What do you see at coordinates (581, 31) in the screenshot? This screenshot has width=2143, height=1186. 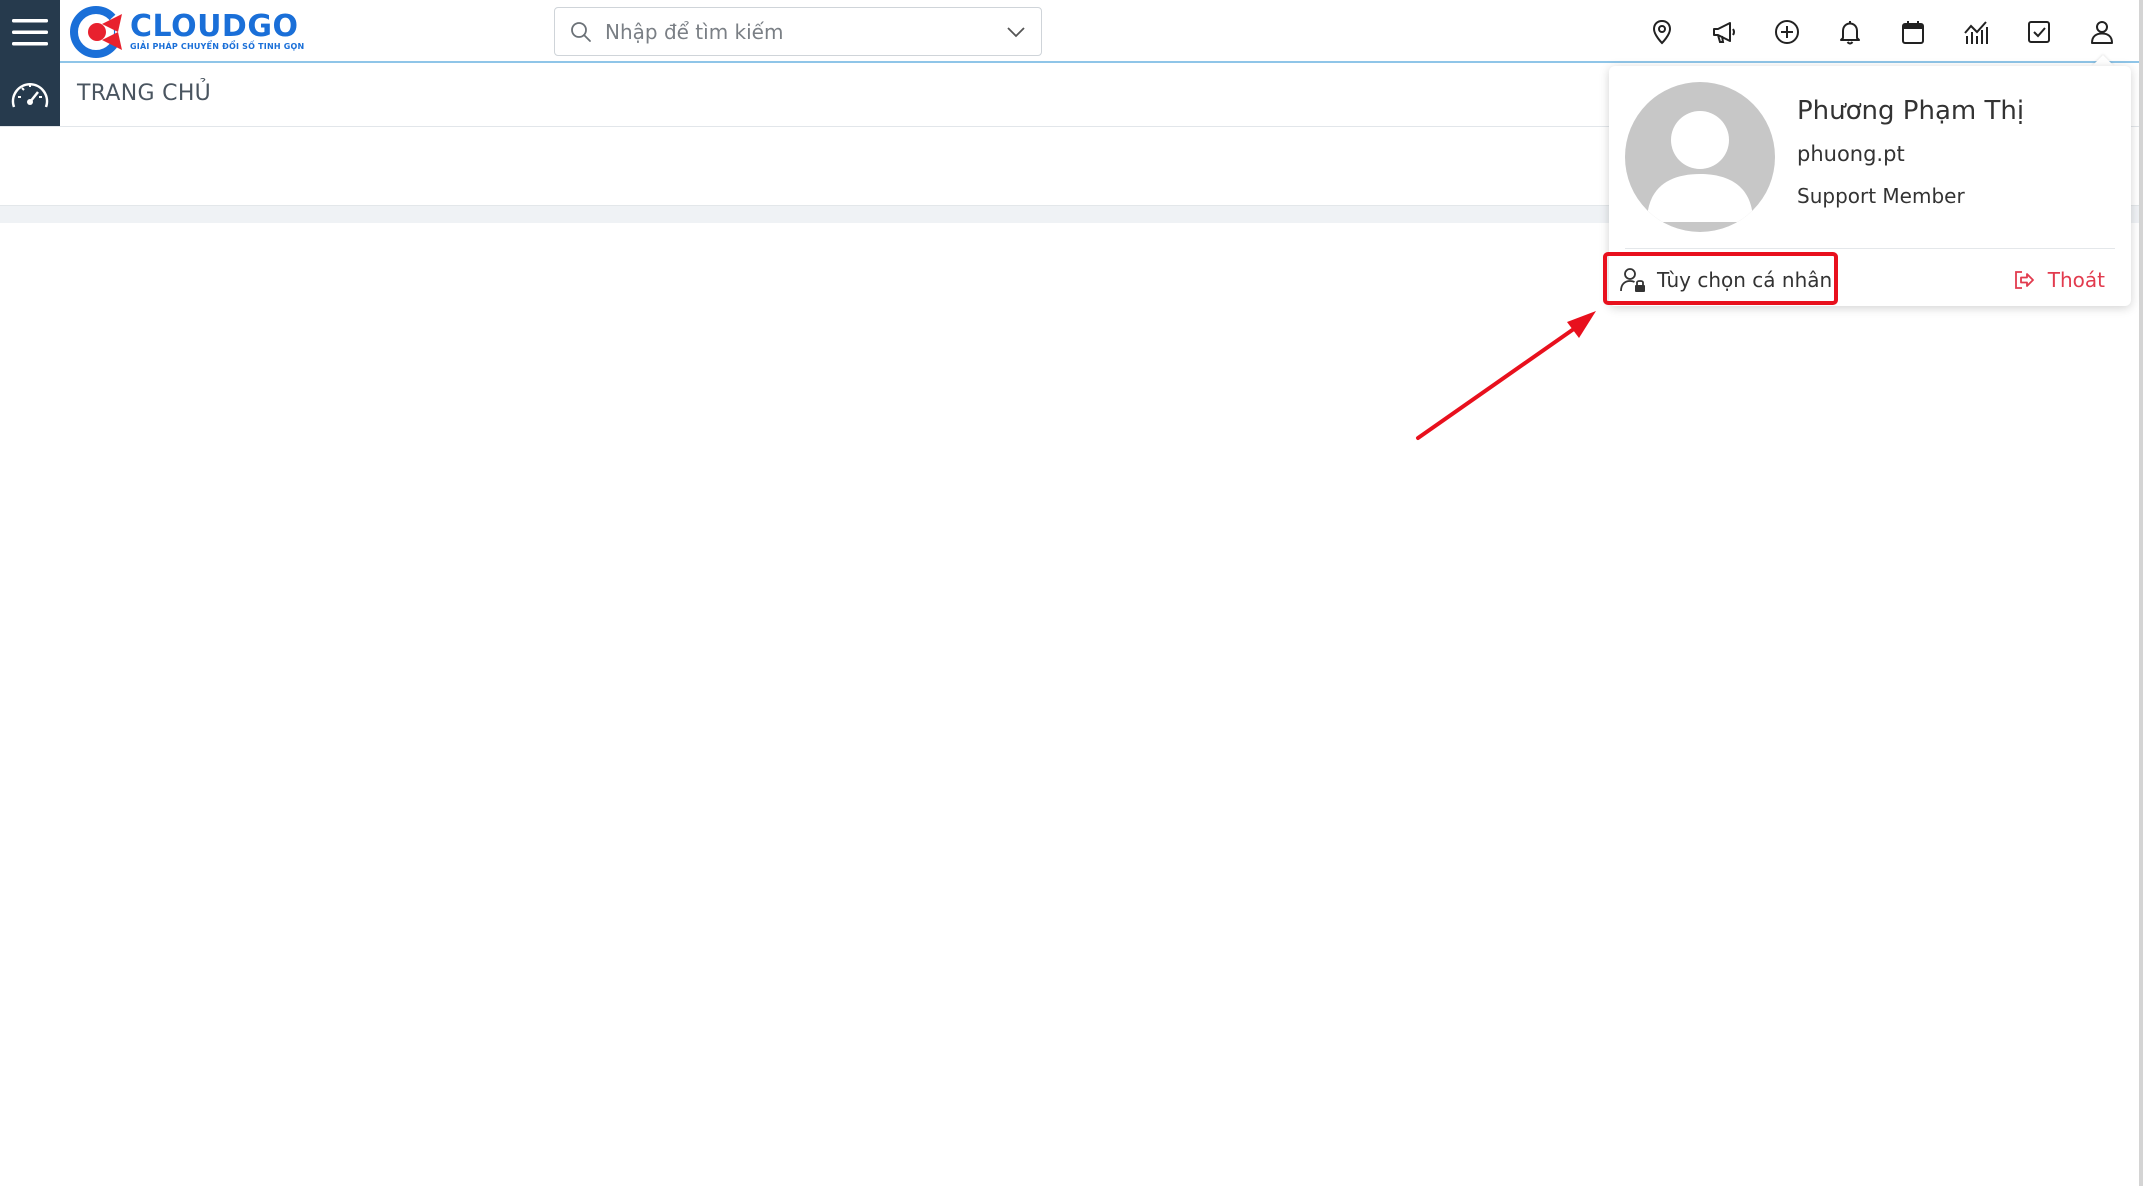 I see `search-icon` at bounding box center [581, 31].